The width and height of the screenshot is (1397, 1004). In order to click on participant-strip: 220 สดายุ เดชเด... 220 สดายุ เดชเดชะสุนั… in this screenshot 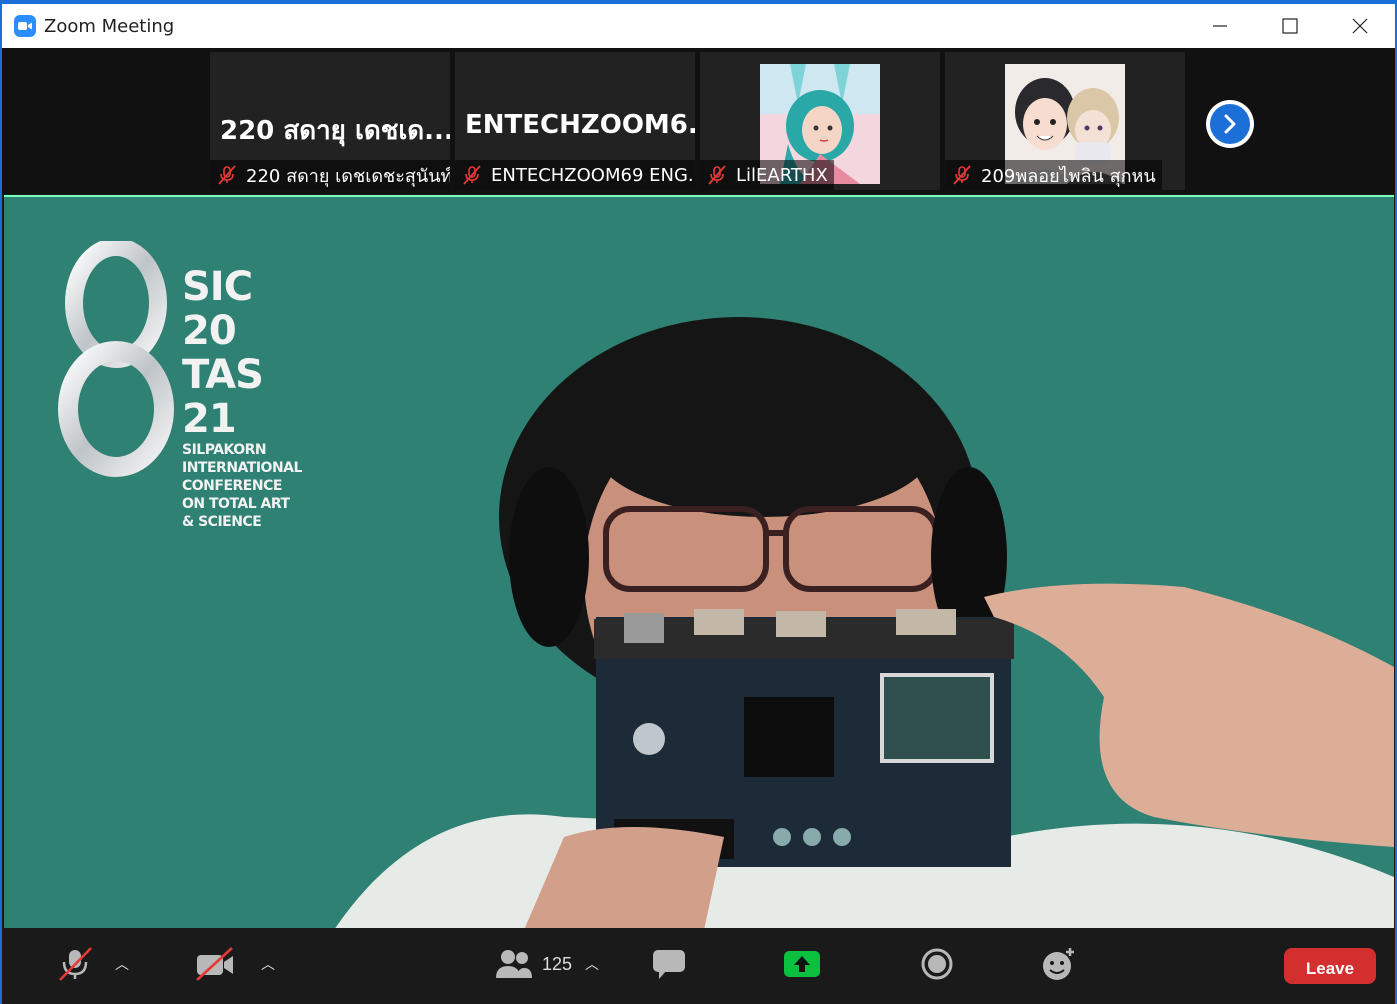, I will do `click(698, 121)`.